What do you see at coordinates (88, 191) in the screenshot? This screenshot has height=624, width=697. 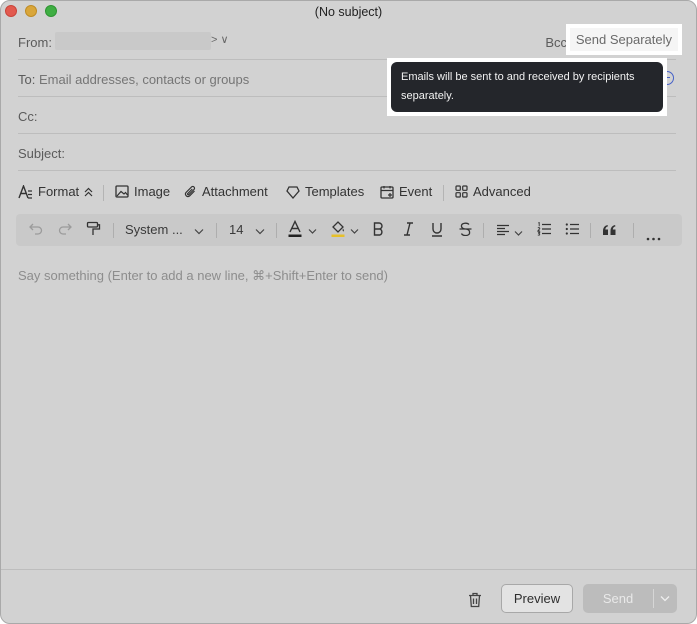 I see `chevron-up-icon` at bounding box center [88, 191].